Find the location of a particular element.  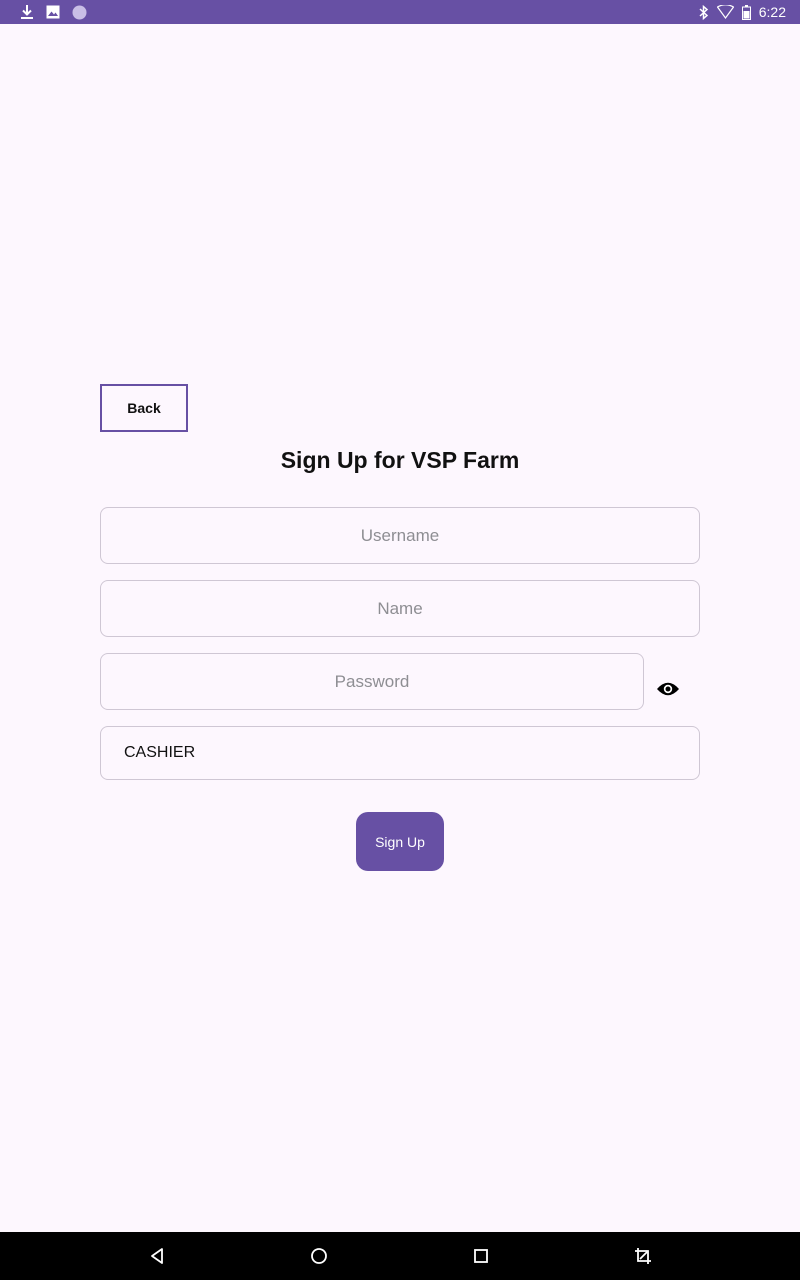

recents-square-icon is located at coordinates (481, 1256).